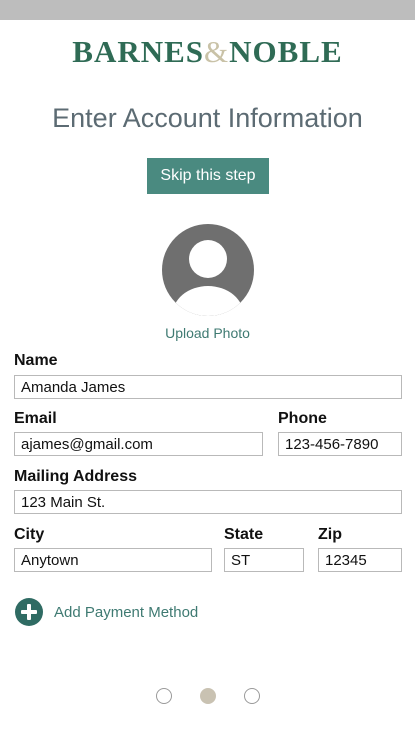 The image size is (415, 736). I want to click on skip-step-button: Skip this step, so click(208, 176).